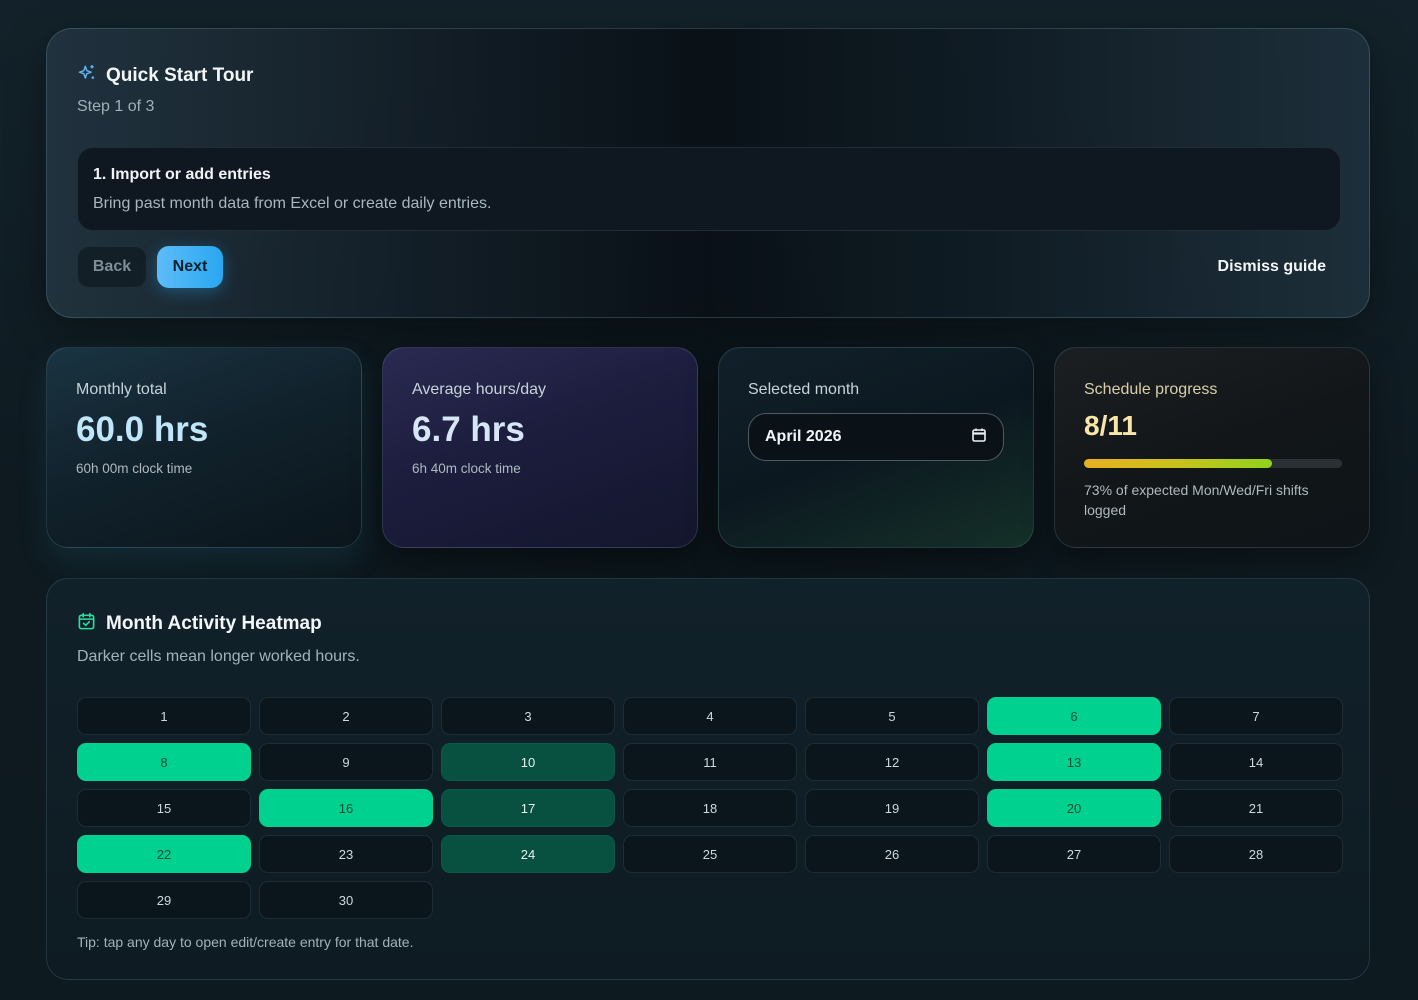  I want to click on tour-title: Quick Start Tour, so click(180, 75).